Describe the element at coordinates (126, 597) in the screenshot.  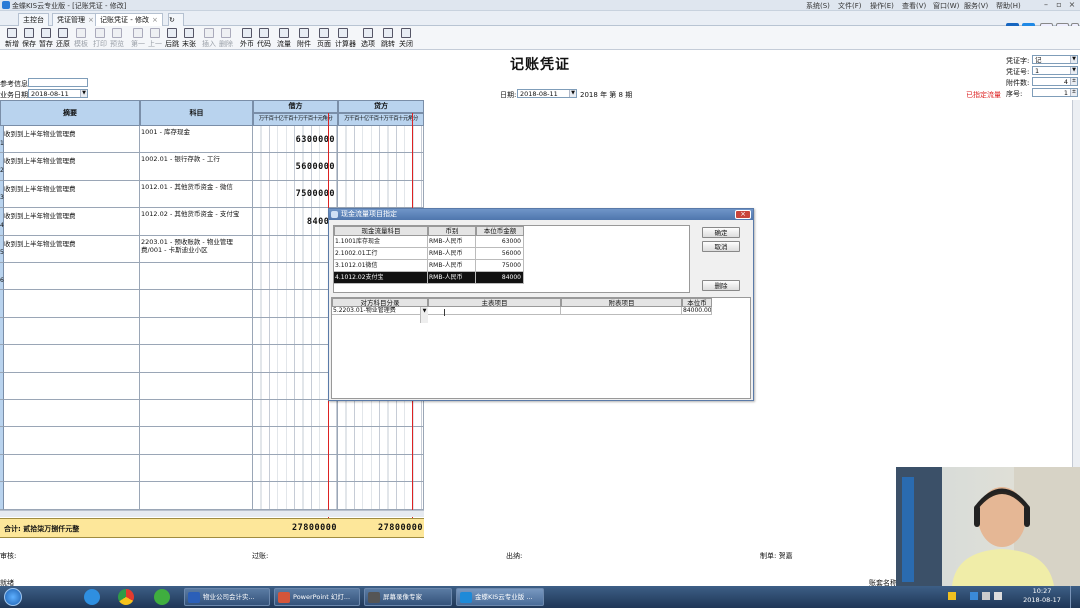
I see `chrome-icon` at that location.